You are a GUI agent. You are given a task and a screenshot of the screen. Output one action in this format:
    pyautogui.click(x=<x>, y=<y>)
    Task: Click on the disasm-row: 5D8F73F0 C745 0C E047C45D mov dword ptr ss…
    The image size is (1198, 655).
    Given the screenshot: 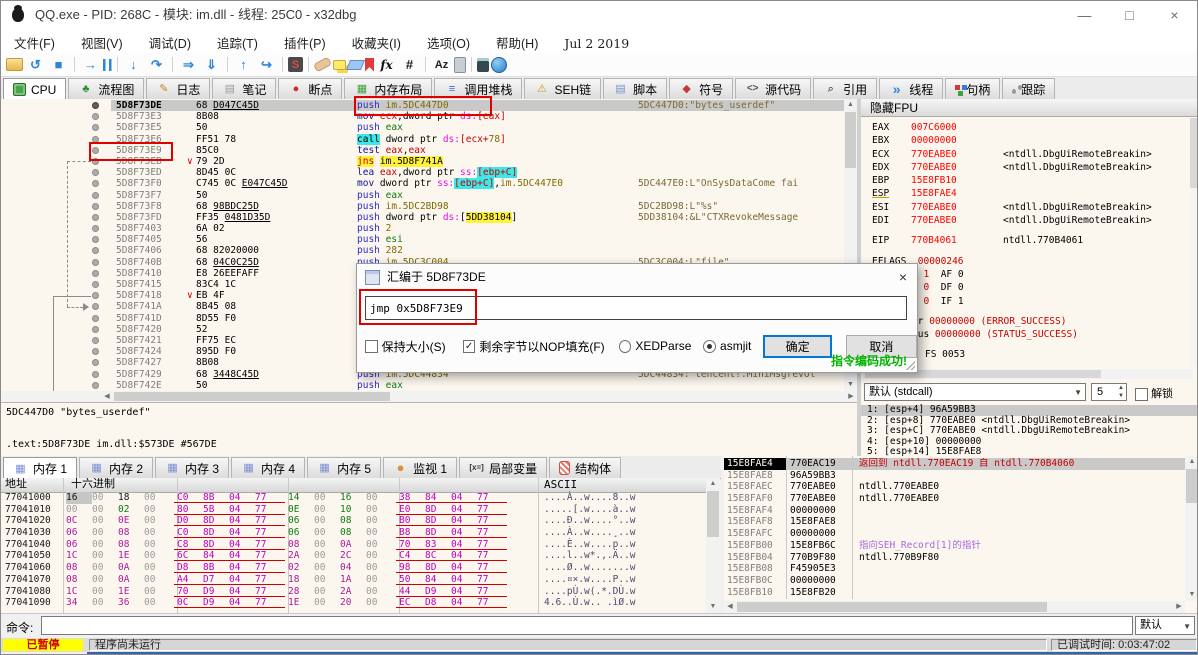 What is the action you would take?
    pyautogui.click(x=422, y=184)
    